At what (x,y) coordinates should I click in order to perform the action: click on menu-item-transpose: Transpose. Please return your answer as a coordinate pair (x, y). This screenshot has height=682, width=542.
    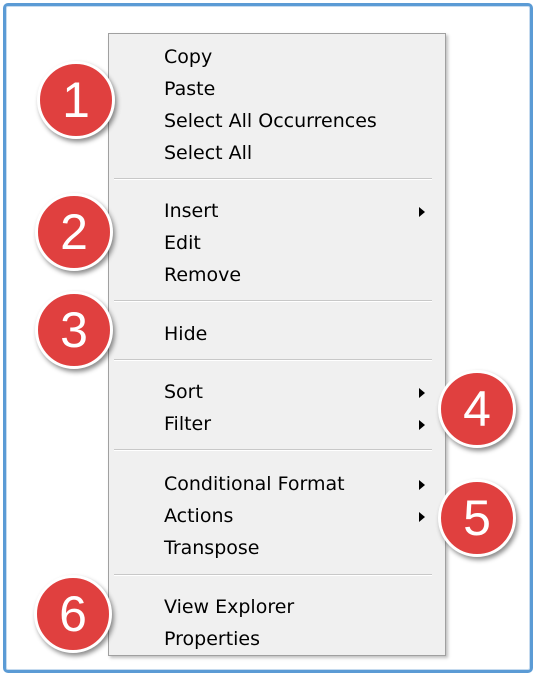
    Looking at the image, I should click on (277, 548).